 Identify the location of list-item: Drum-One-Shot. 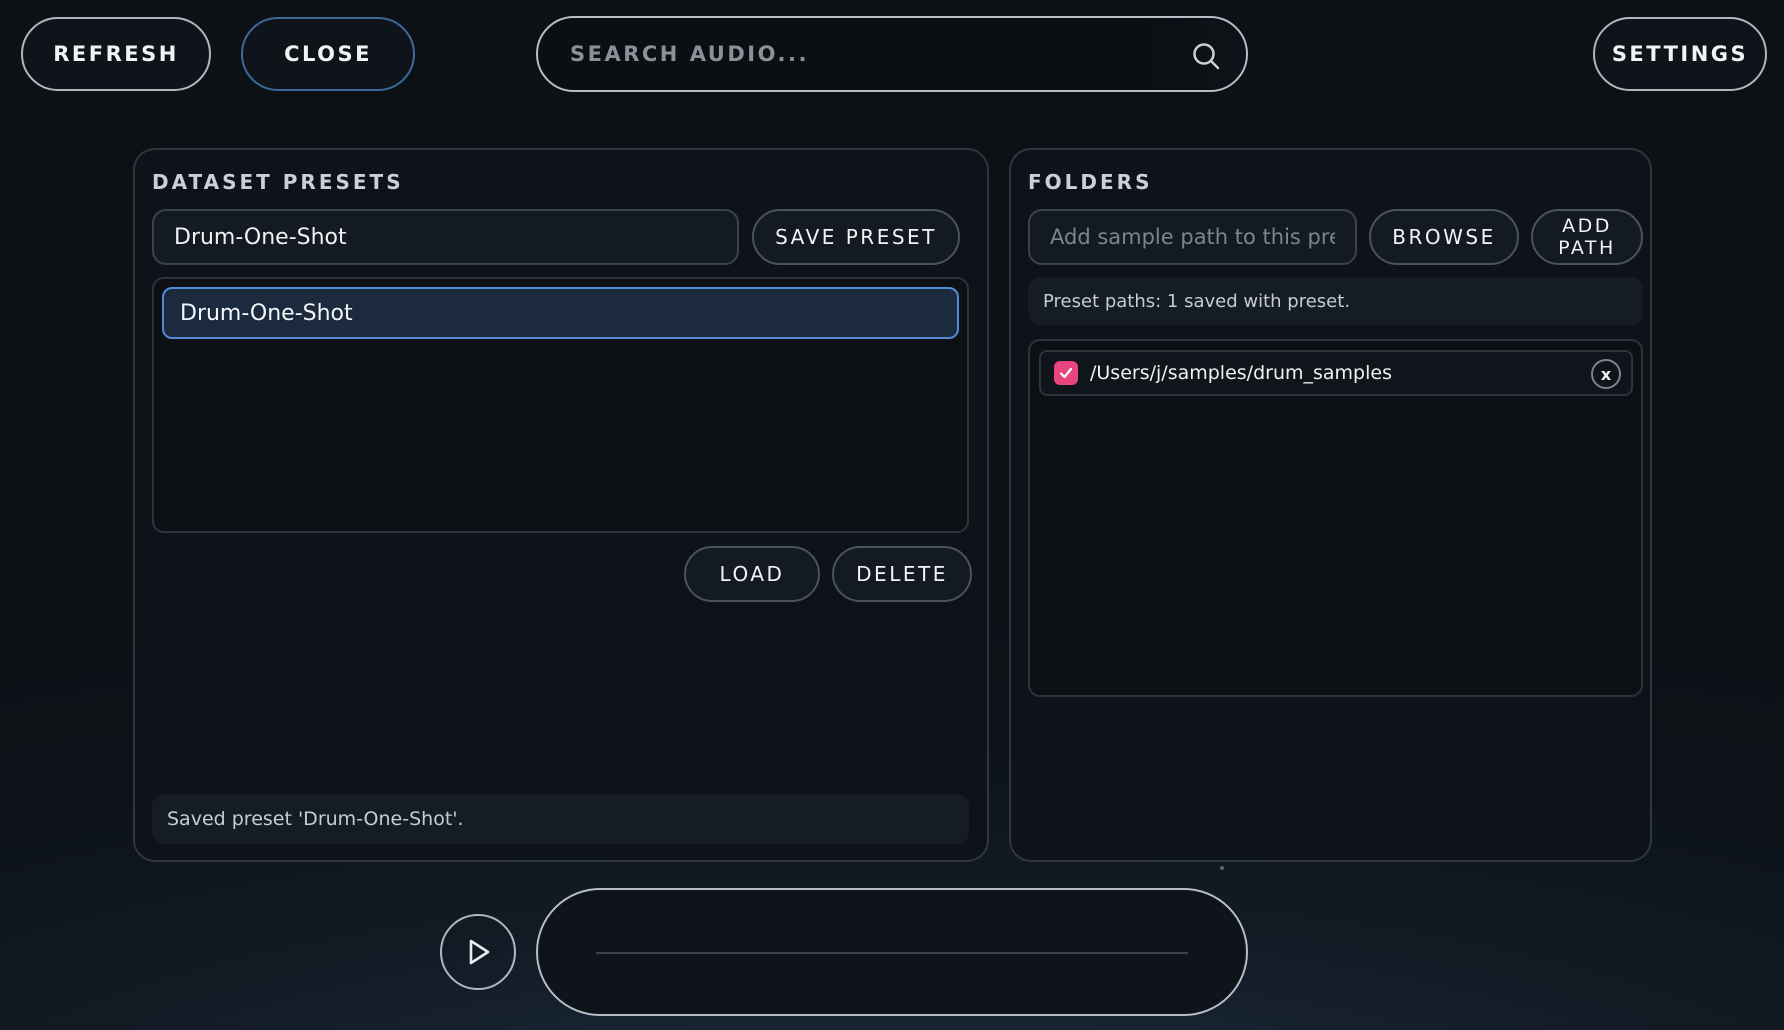
(560, 313).